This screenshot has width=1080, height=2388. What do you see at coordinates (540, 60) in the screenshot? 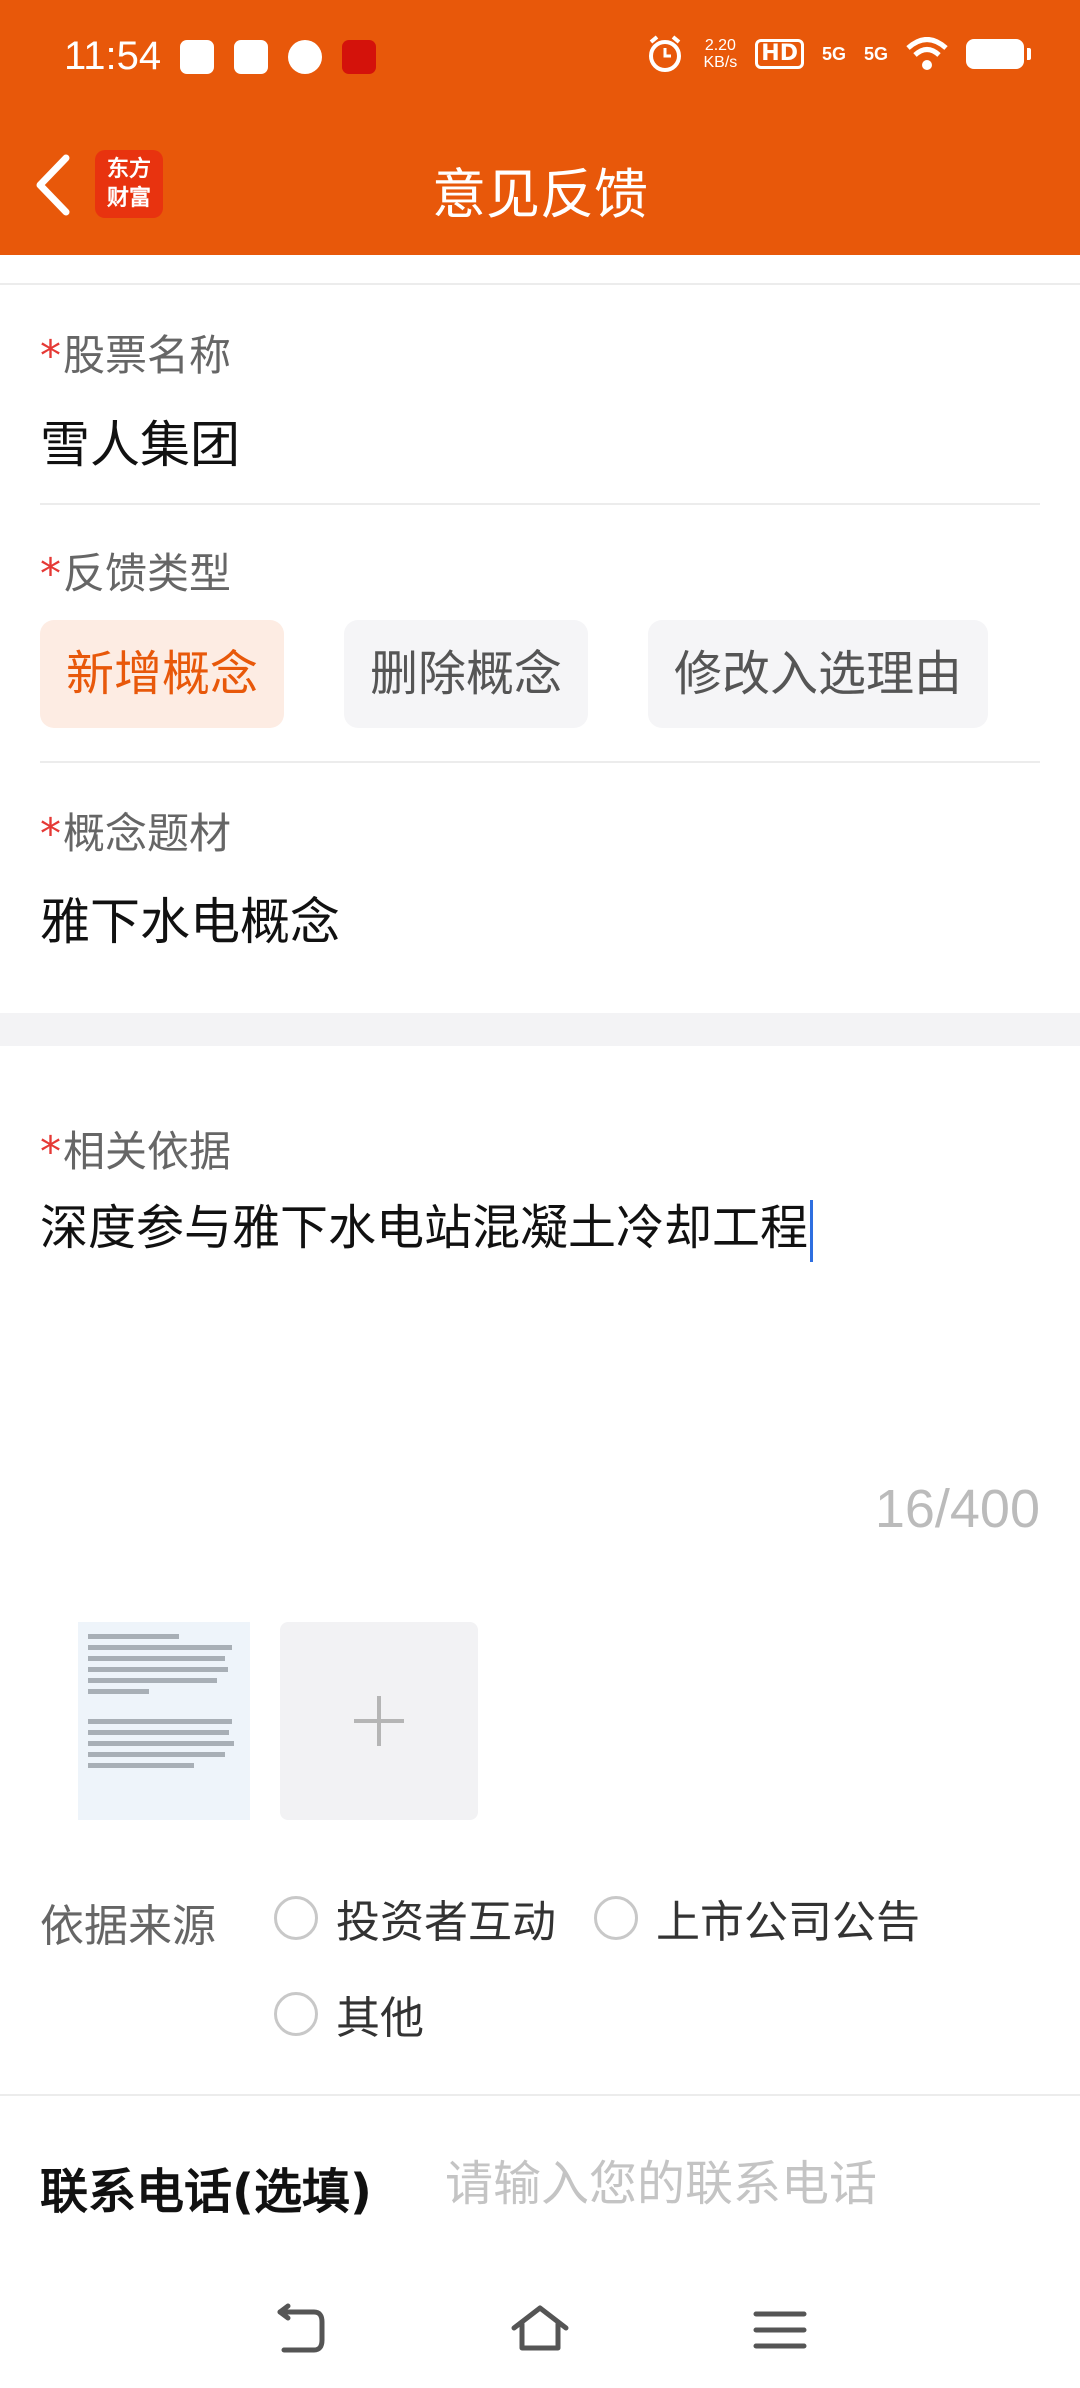
I see `status-bar: 11:54 2.20 KB/s HD 5G 5G` at bounding box center [540, 60].